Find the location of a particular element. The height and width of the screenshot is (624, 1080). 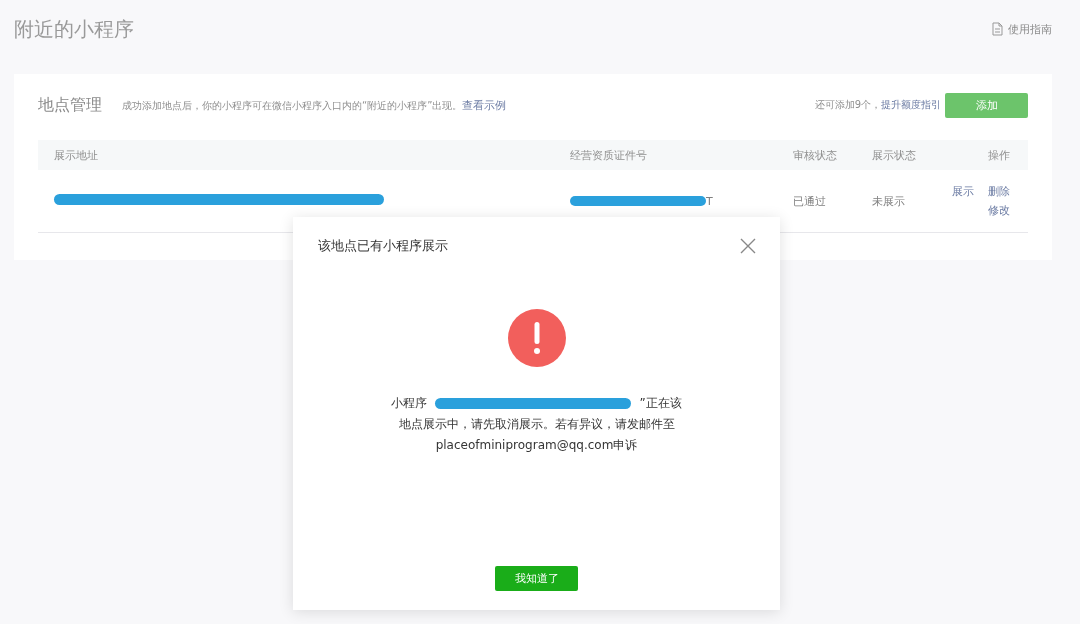

column-header: 展示状态 is located at coordinates (894, 155).